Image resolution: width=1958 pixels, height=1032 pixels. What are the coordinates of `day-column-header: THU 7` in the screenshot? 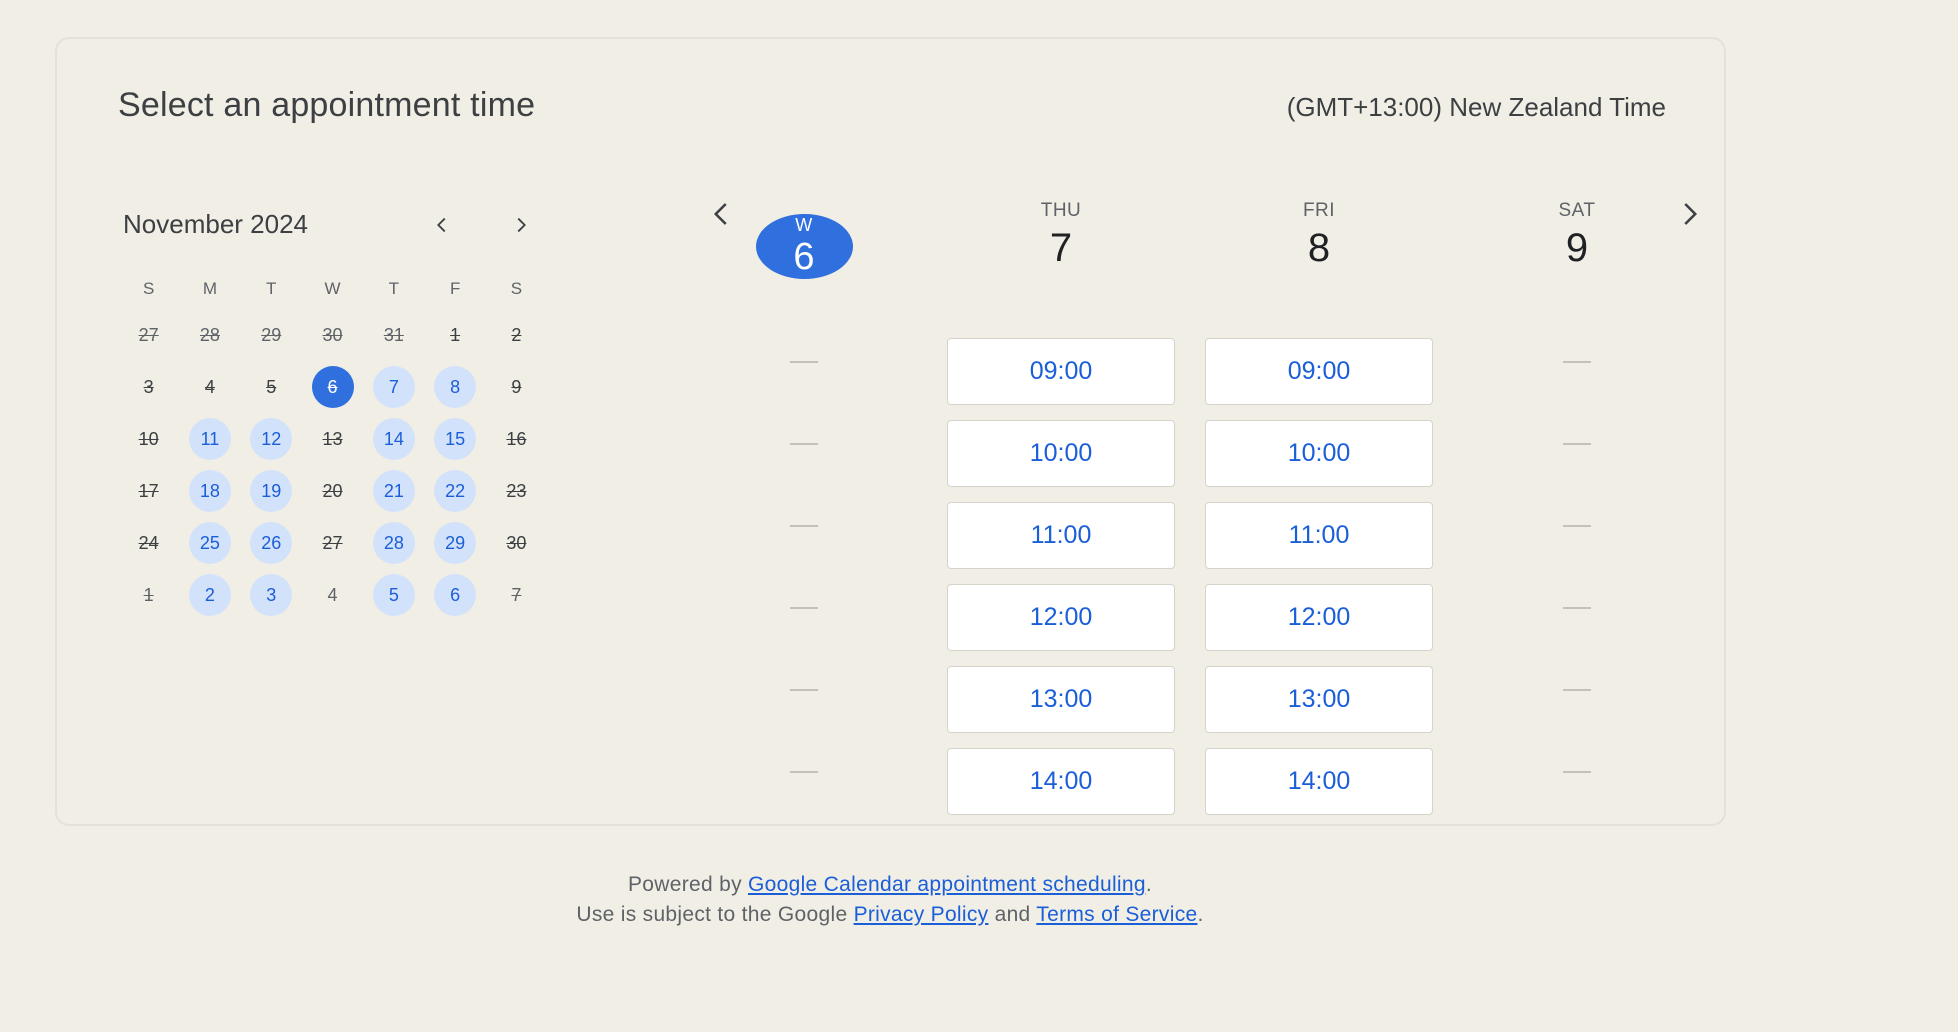 It's located at (1061, 224).